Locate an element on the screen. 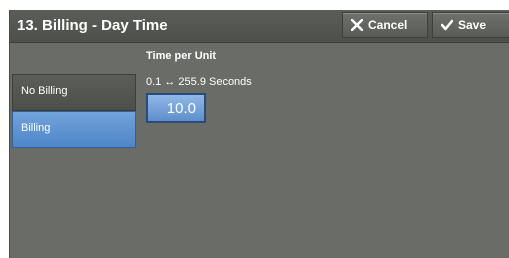 Image resolution: width=509 pixels, height=258 pixels. page-title: 13. Billing - Day Time is located at coordinates (92, 25).